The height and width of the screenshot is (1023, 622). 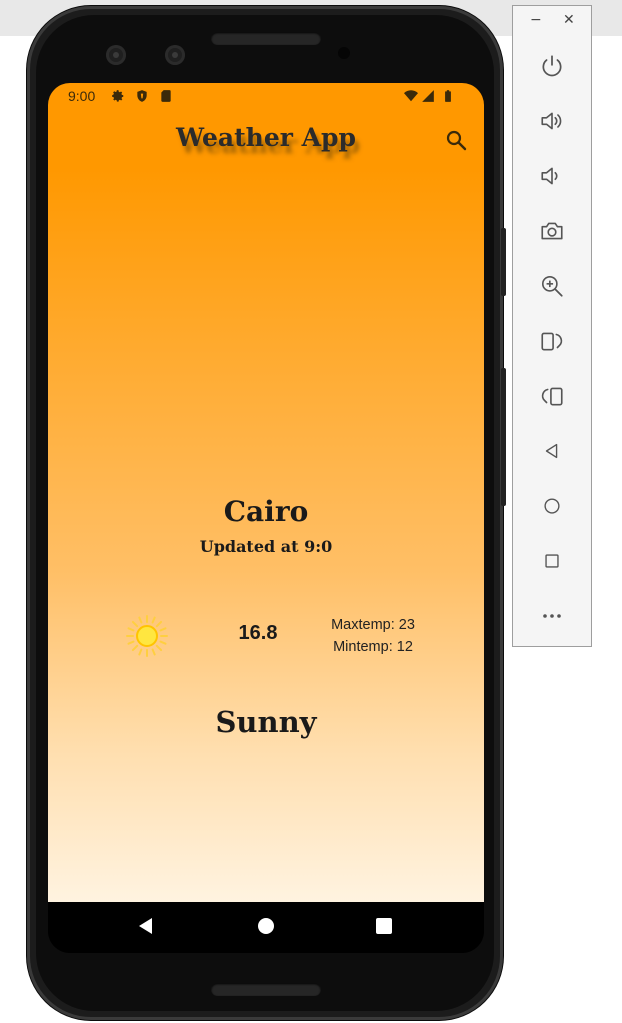 I want to click on close-button: ✕, so click(x=569, y=20).